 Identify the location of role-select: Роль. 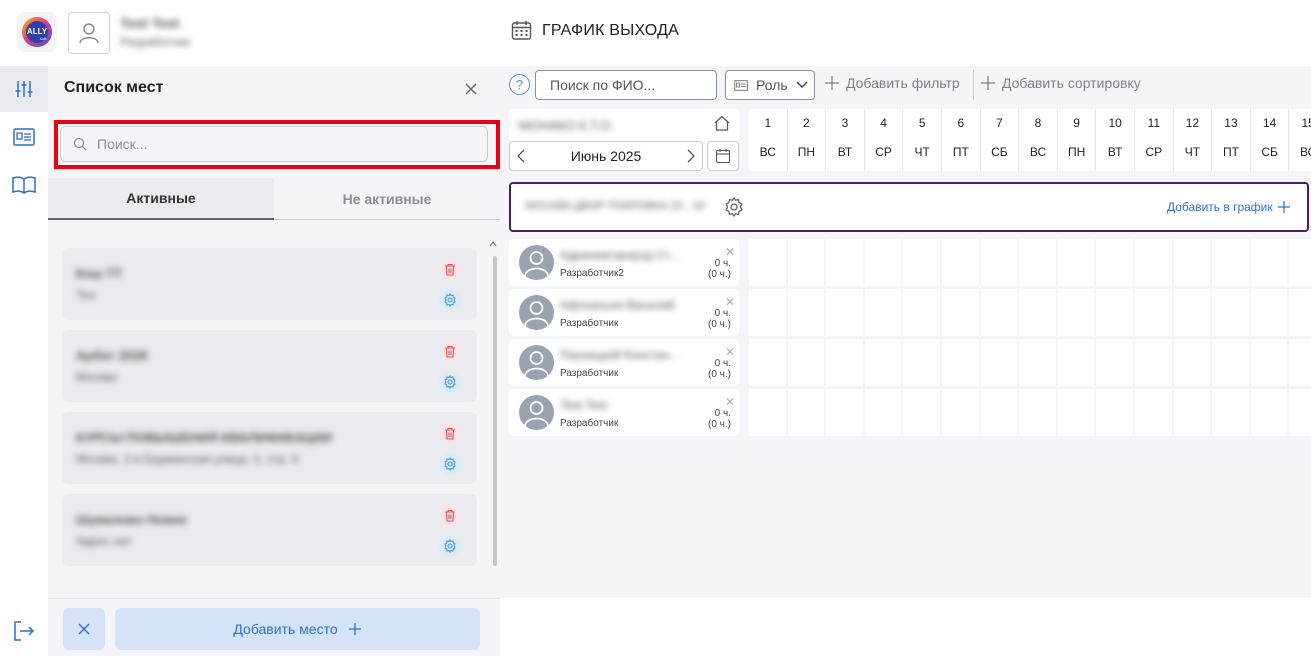
(770, 85).